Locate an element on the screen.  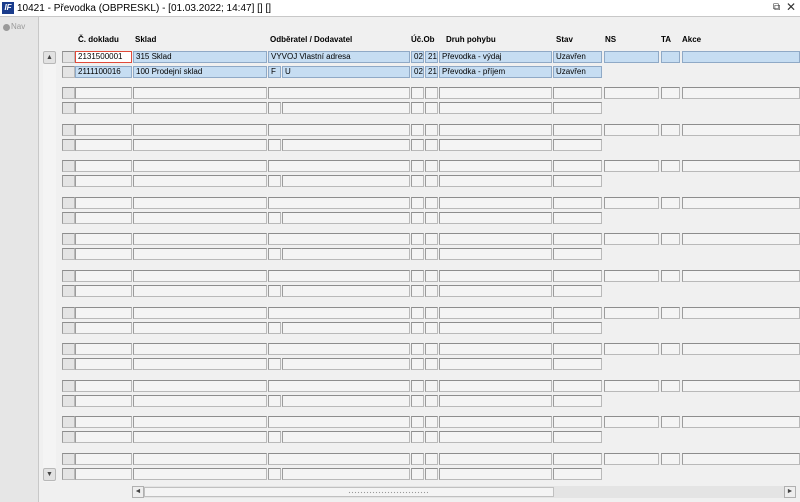
doc-number-field: 2111100016 is located at coordinates (103, 72).